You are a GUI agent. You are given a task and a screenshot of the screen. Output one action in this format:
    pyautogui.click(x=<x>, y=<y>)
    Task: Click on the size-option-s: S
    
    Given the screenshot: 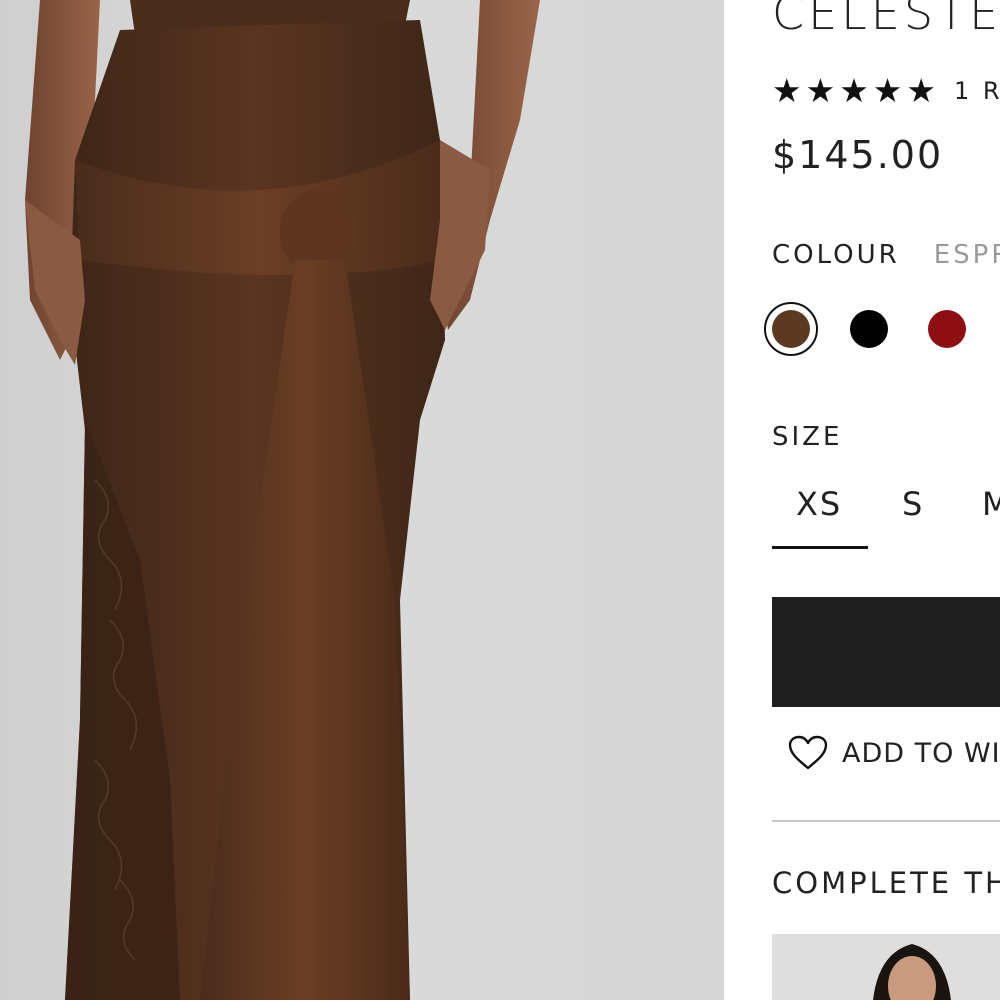 What is the action you would take?
    pyautogui.click(x=913, y=504)
    